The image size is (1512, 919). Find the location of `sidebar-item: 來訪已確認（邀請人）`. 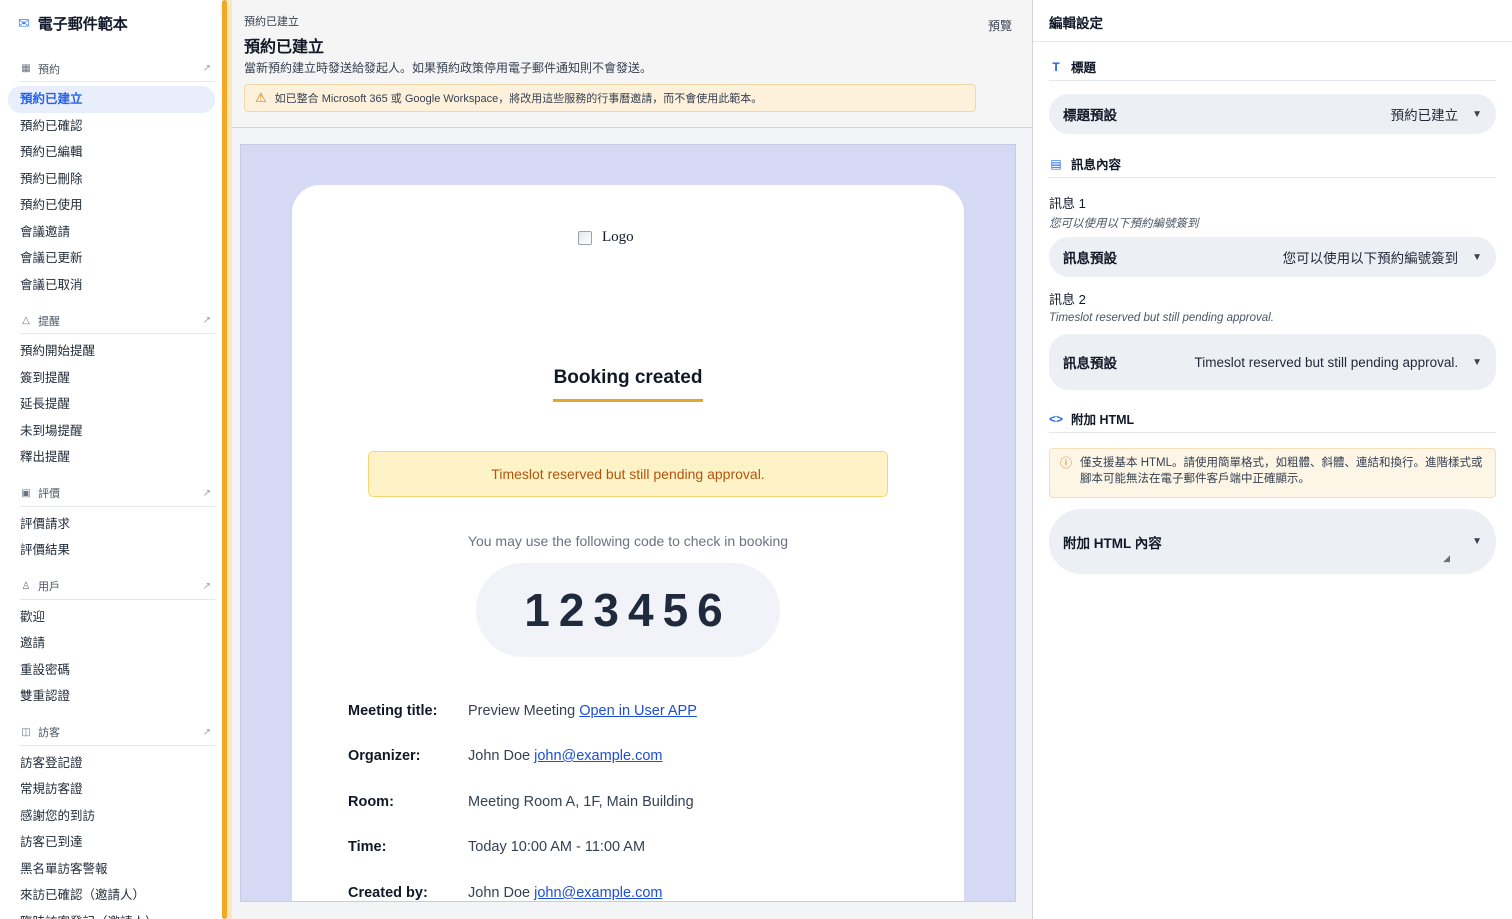

sidebar-item: 來訪已確認（邀請人） is located at coordinates (111, 895).